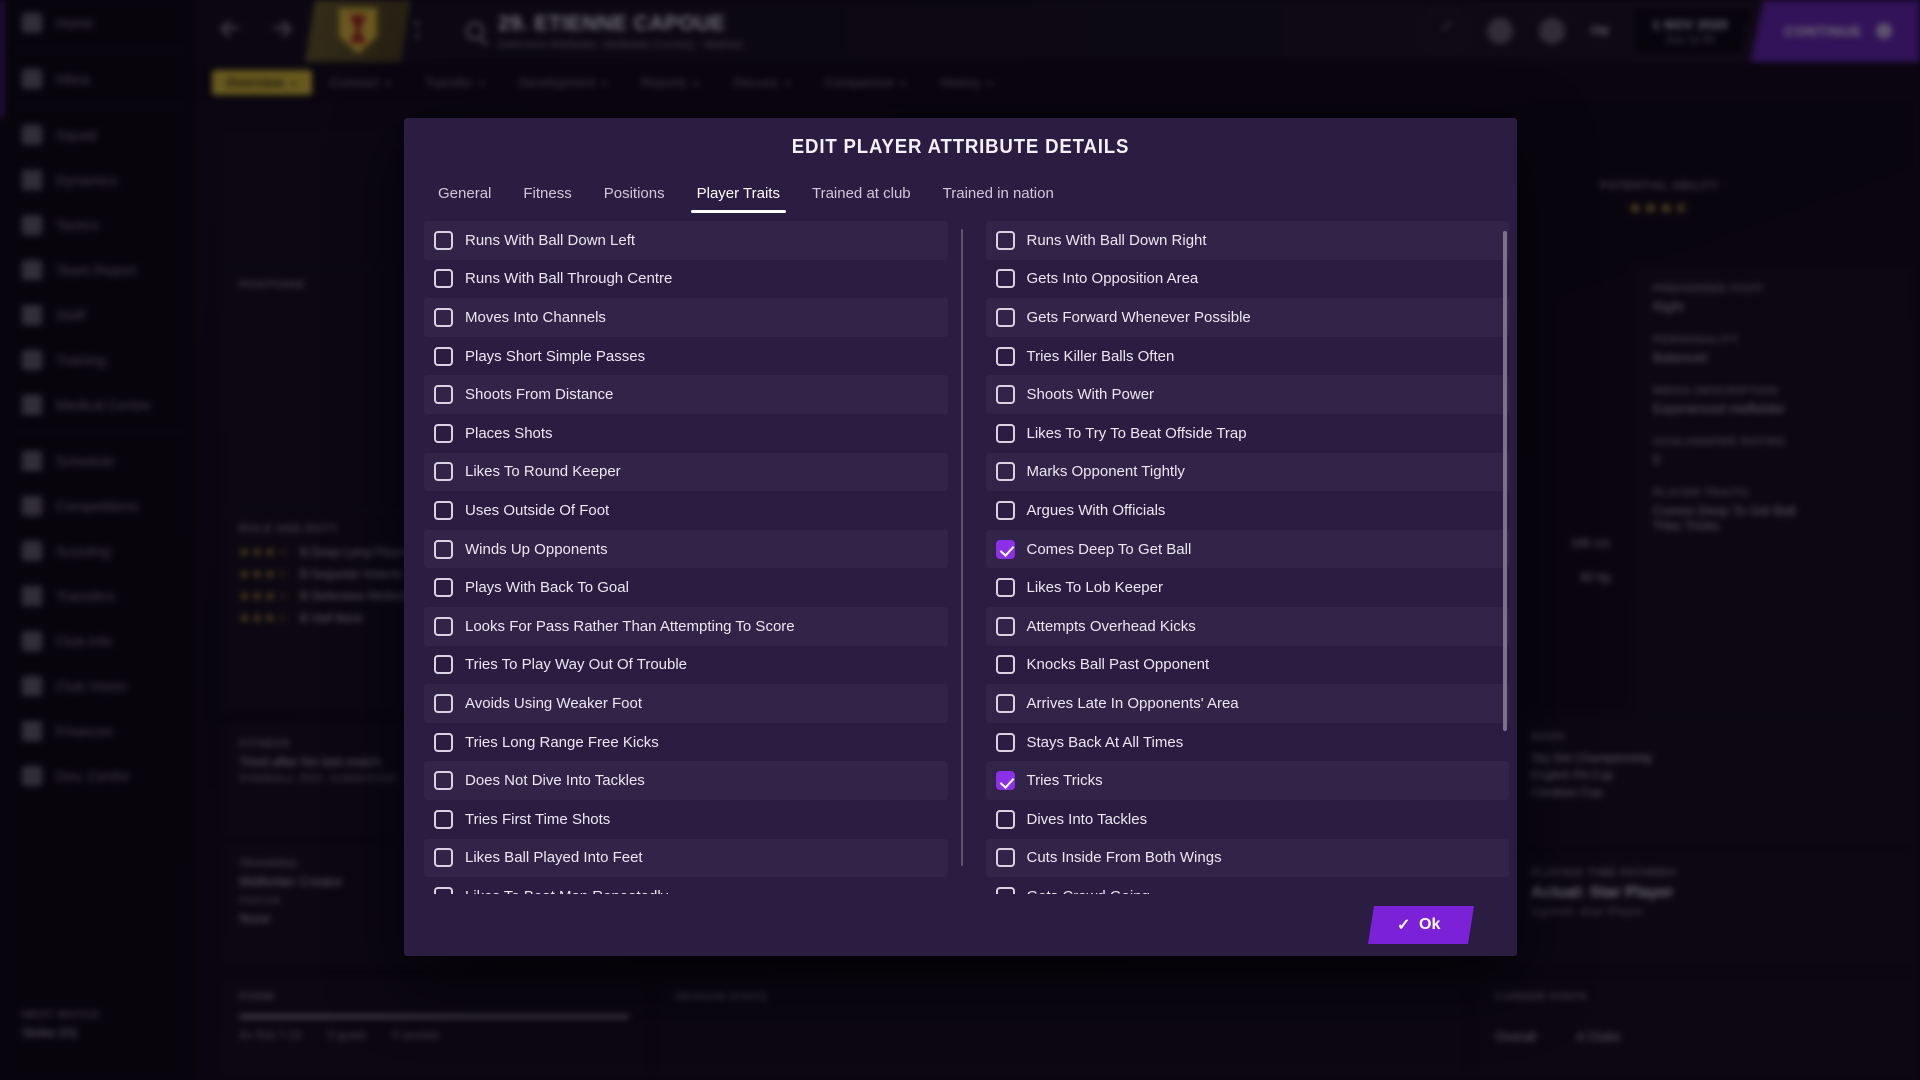 The height and width of the screenshot is (1080, 1920). Describe the element at coordinates (1248, 433) in the screenshot. I see `trait-row: Likes To Try To Beat Offside Trap` at that location.